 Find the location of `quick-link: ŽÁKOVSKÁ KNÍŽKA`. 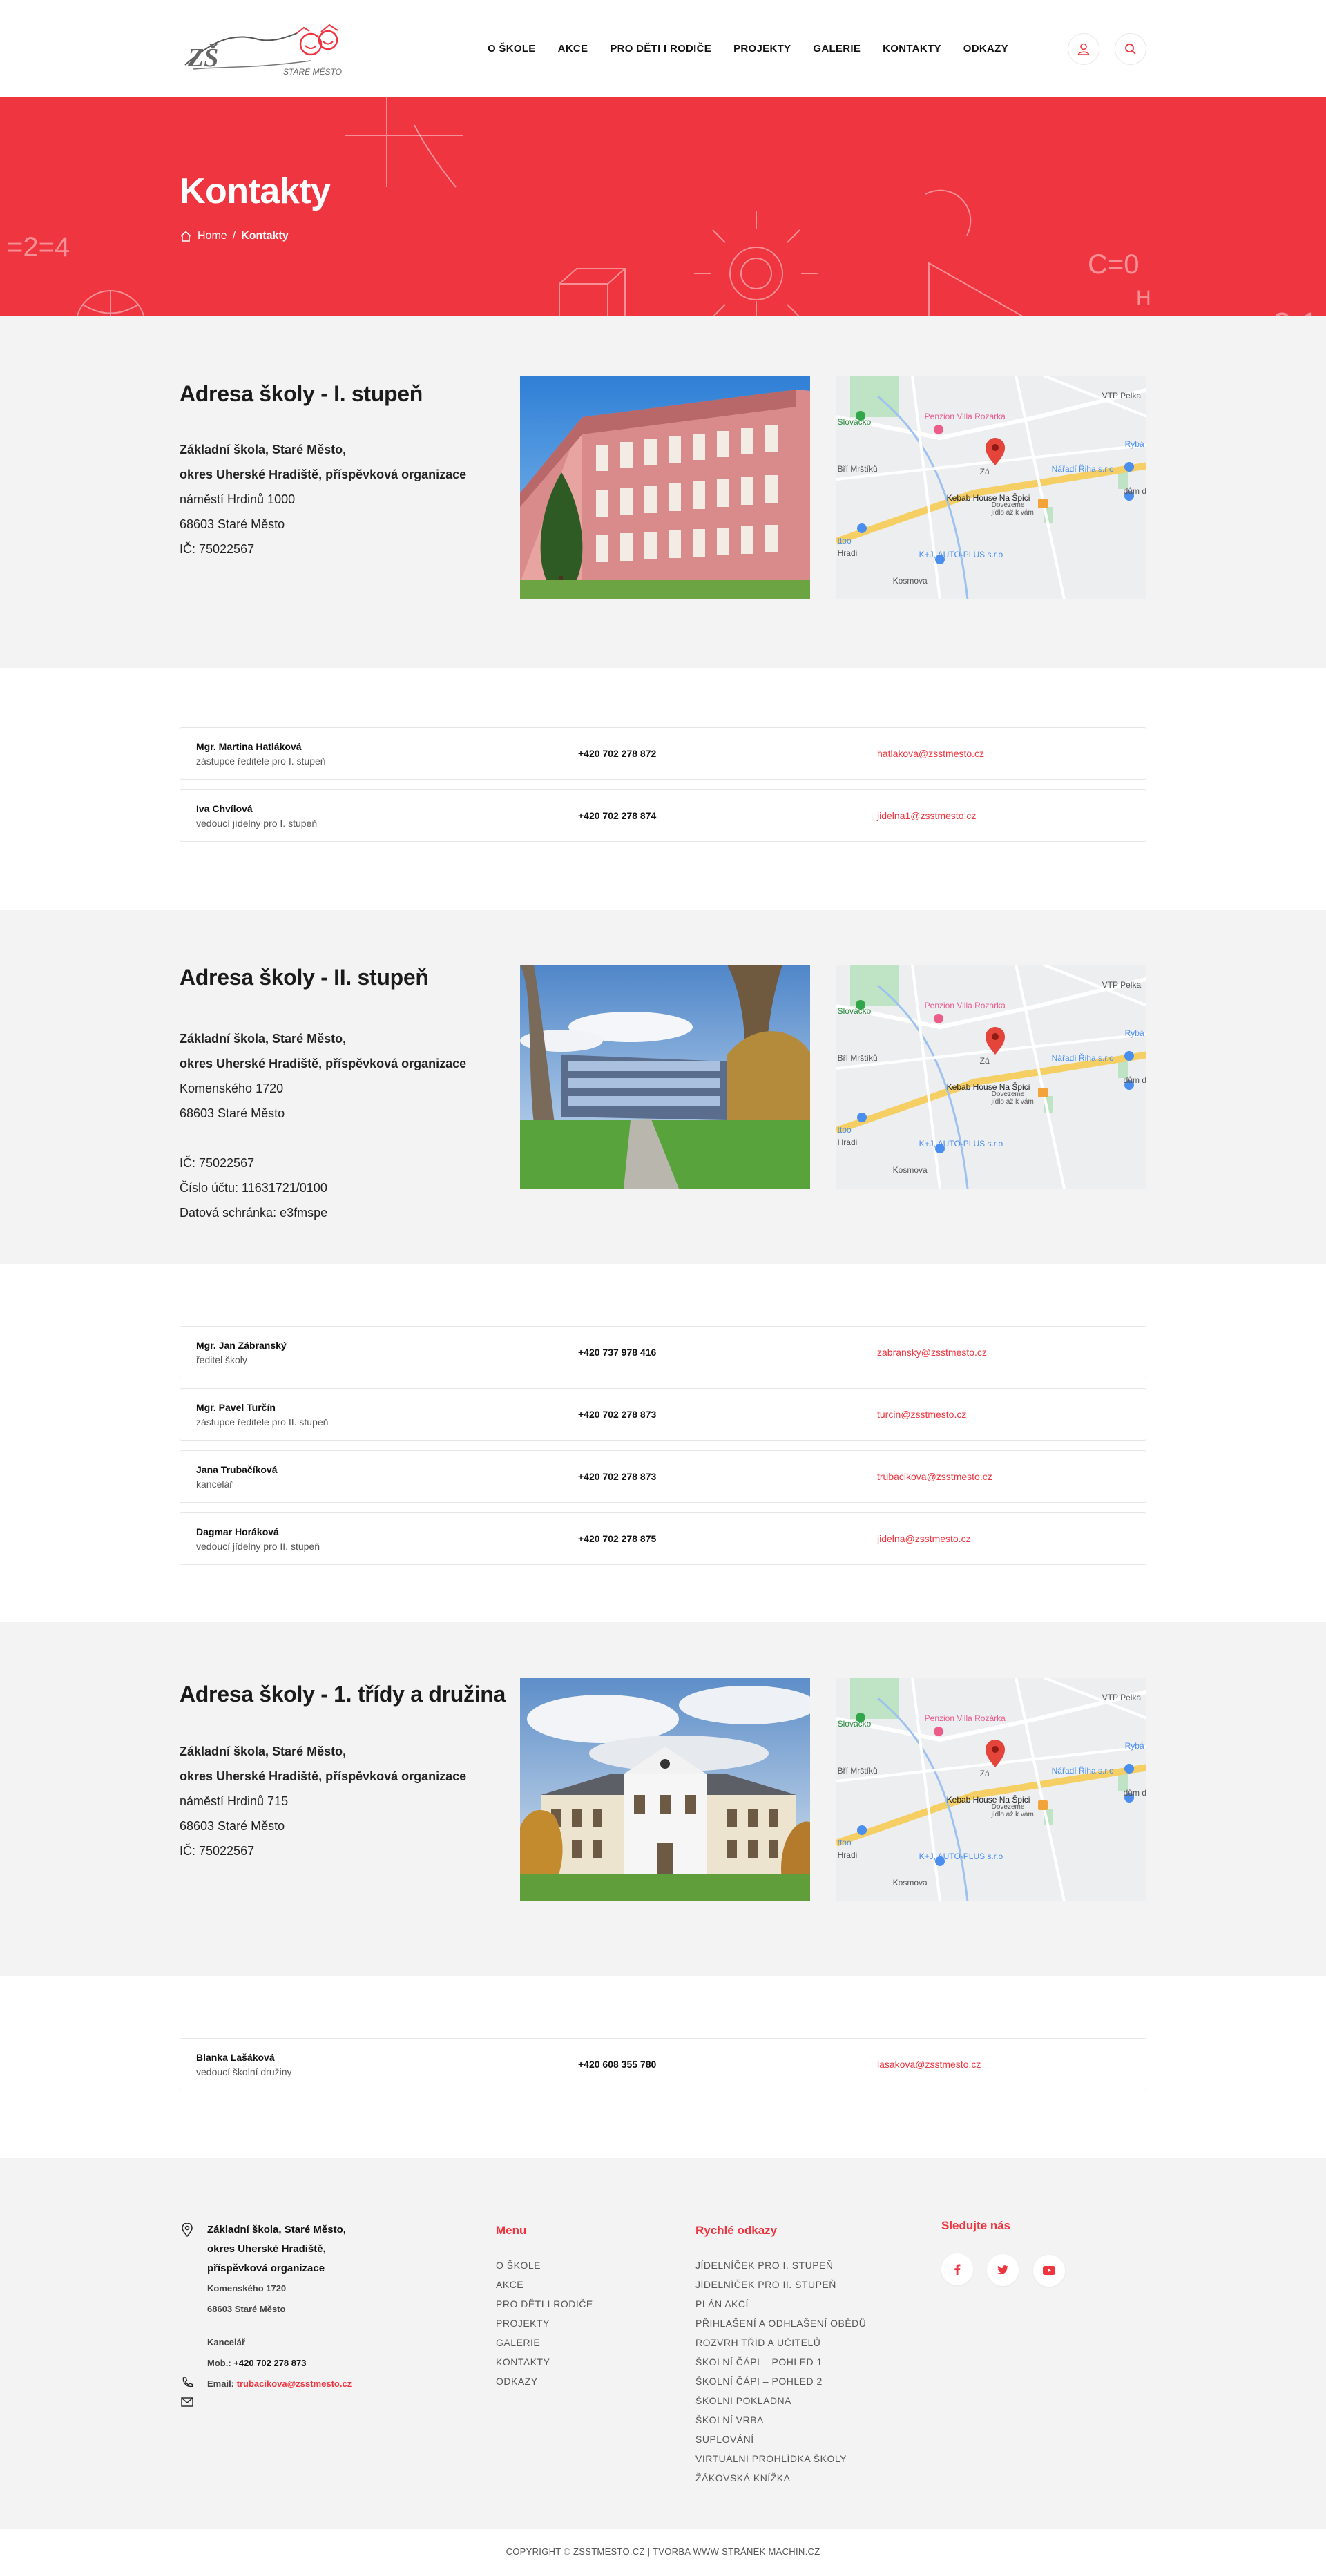

quick-link: ŽÁKOVSKÁ KNÍŽKA is located at coordinates (809, 2478).